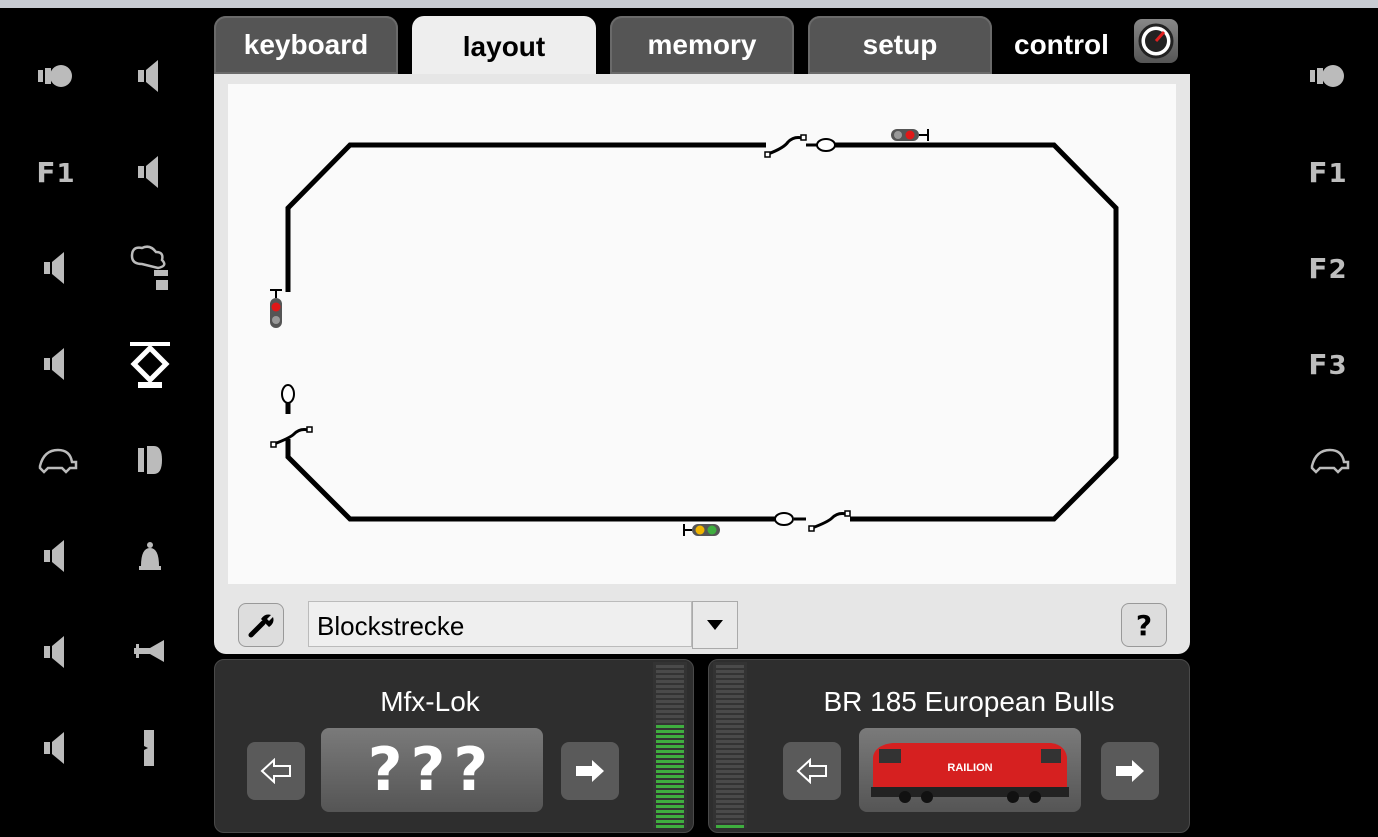 The width and height of the screenshot is (1378, 837). Describe the element at coordinates (702, 45) in the screenshot. I see `tab-memory: memory` at that location.